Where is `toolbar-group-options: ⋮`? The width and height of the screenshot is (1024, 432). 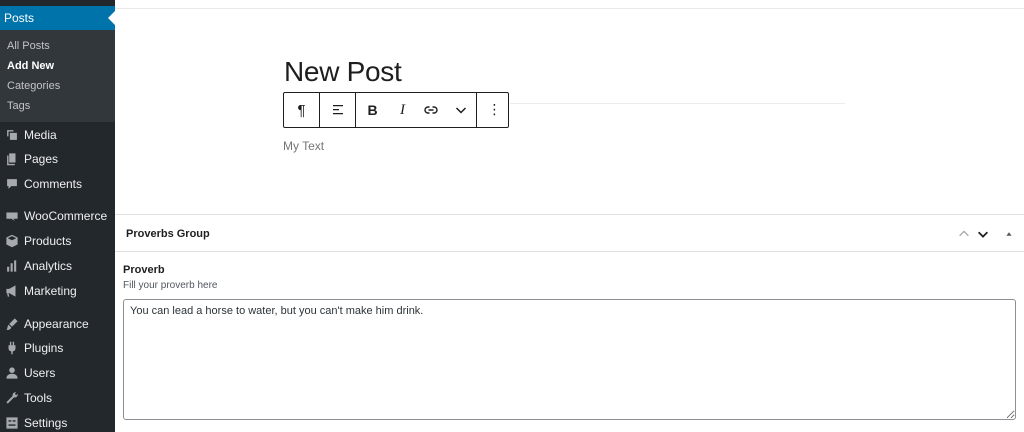
toolbar-group-options: ⋮ is located at coordinates (494, 110).